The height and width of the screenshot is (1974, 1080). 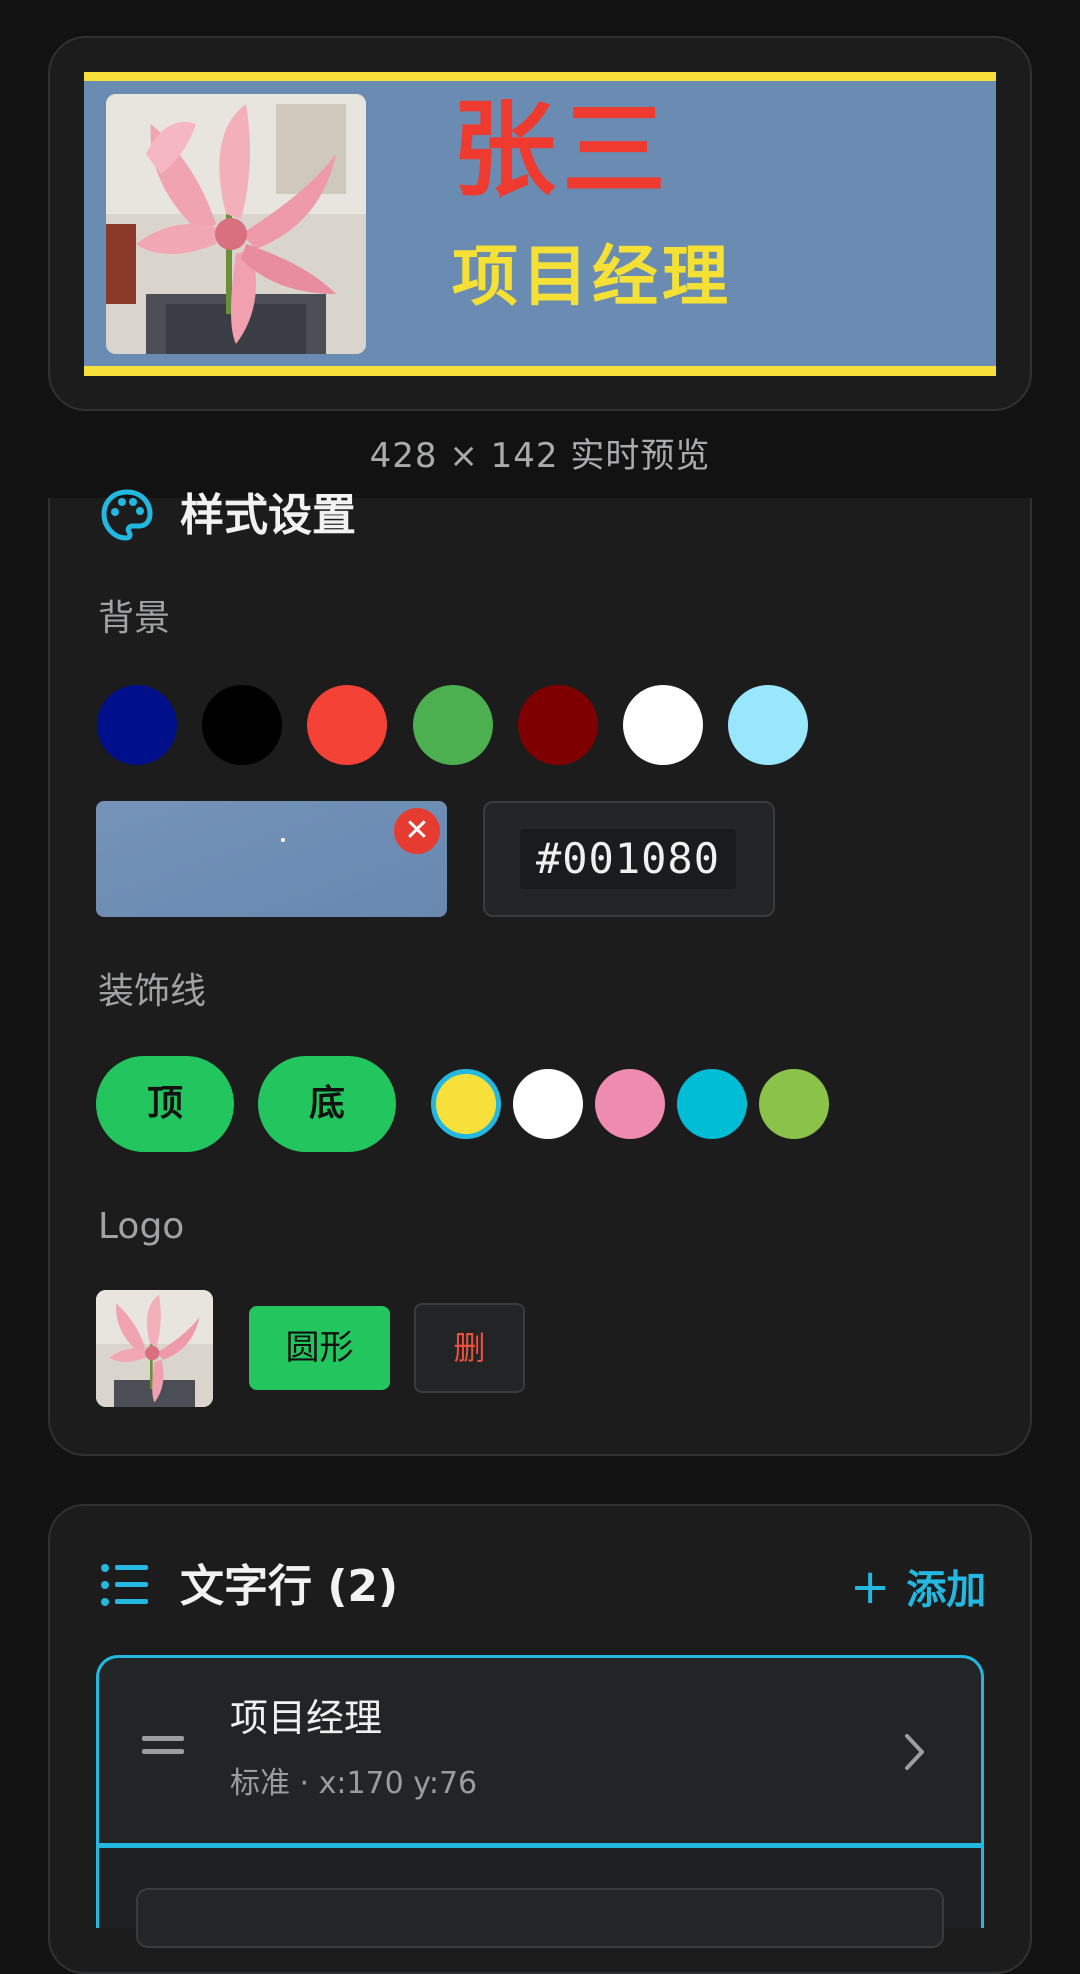 I want to click on logo-delete-button: 删, so click(x=469, y=1348).